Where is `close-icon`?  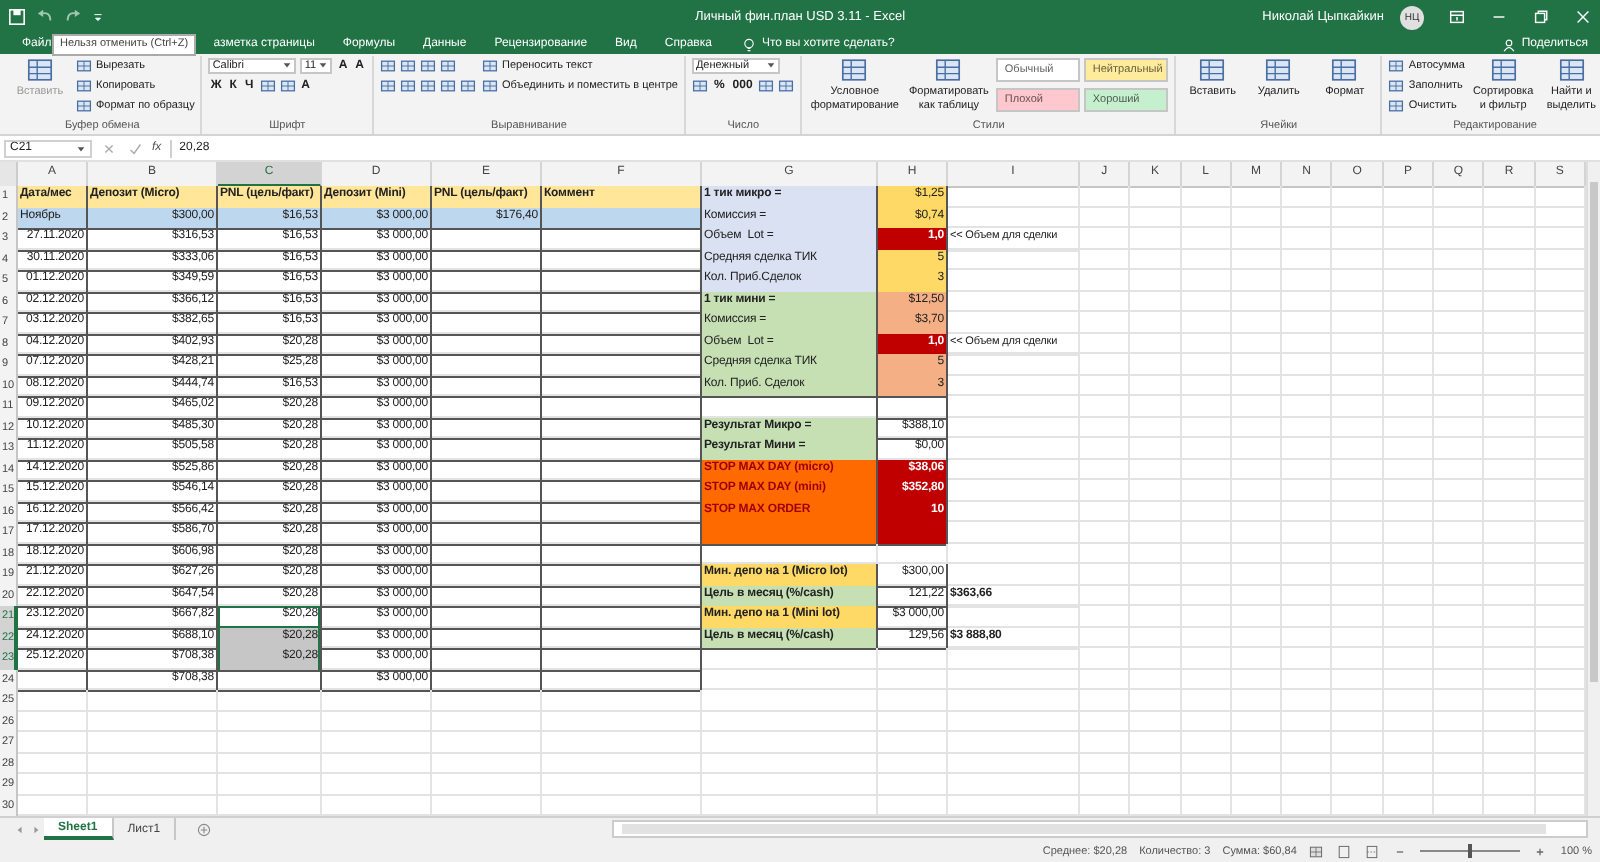
close-icon is located at coordinates (1583, 17).